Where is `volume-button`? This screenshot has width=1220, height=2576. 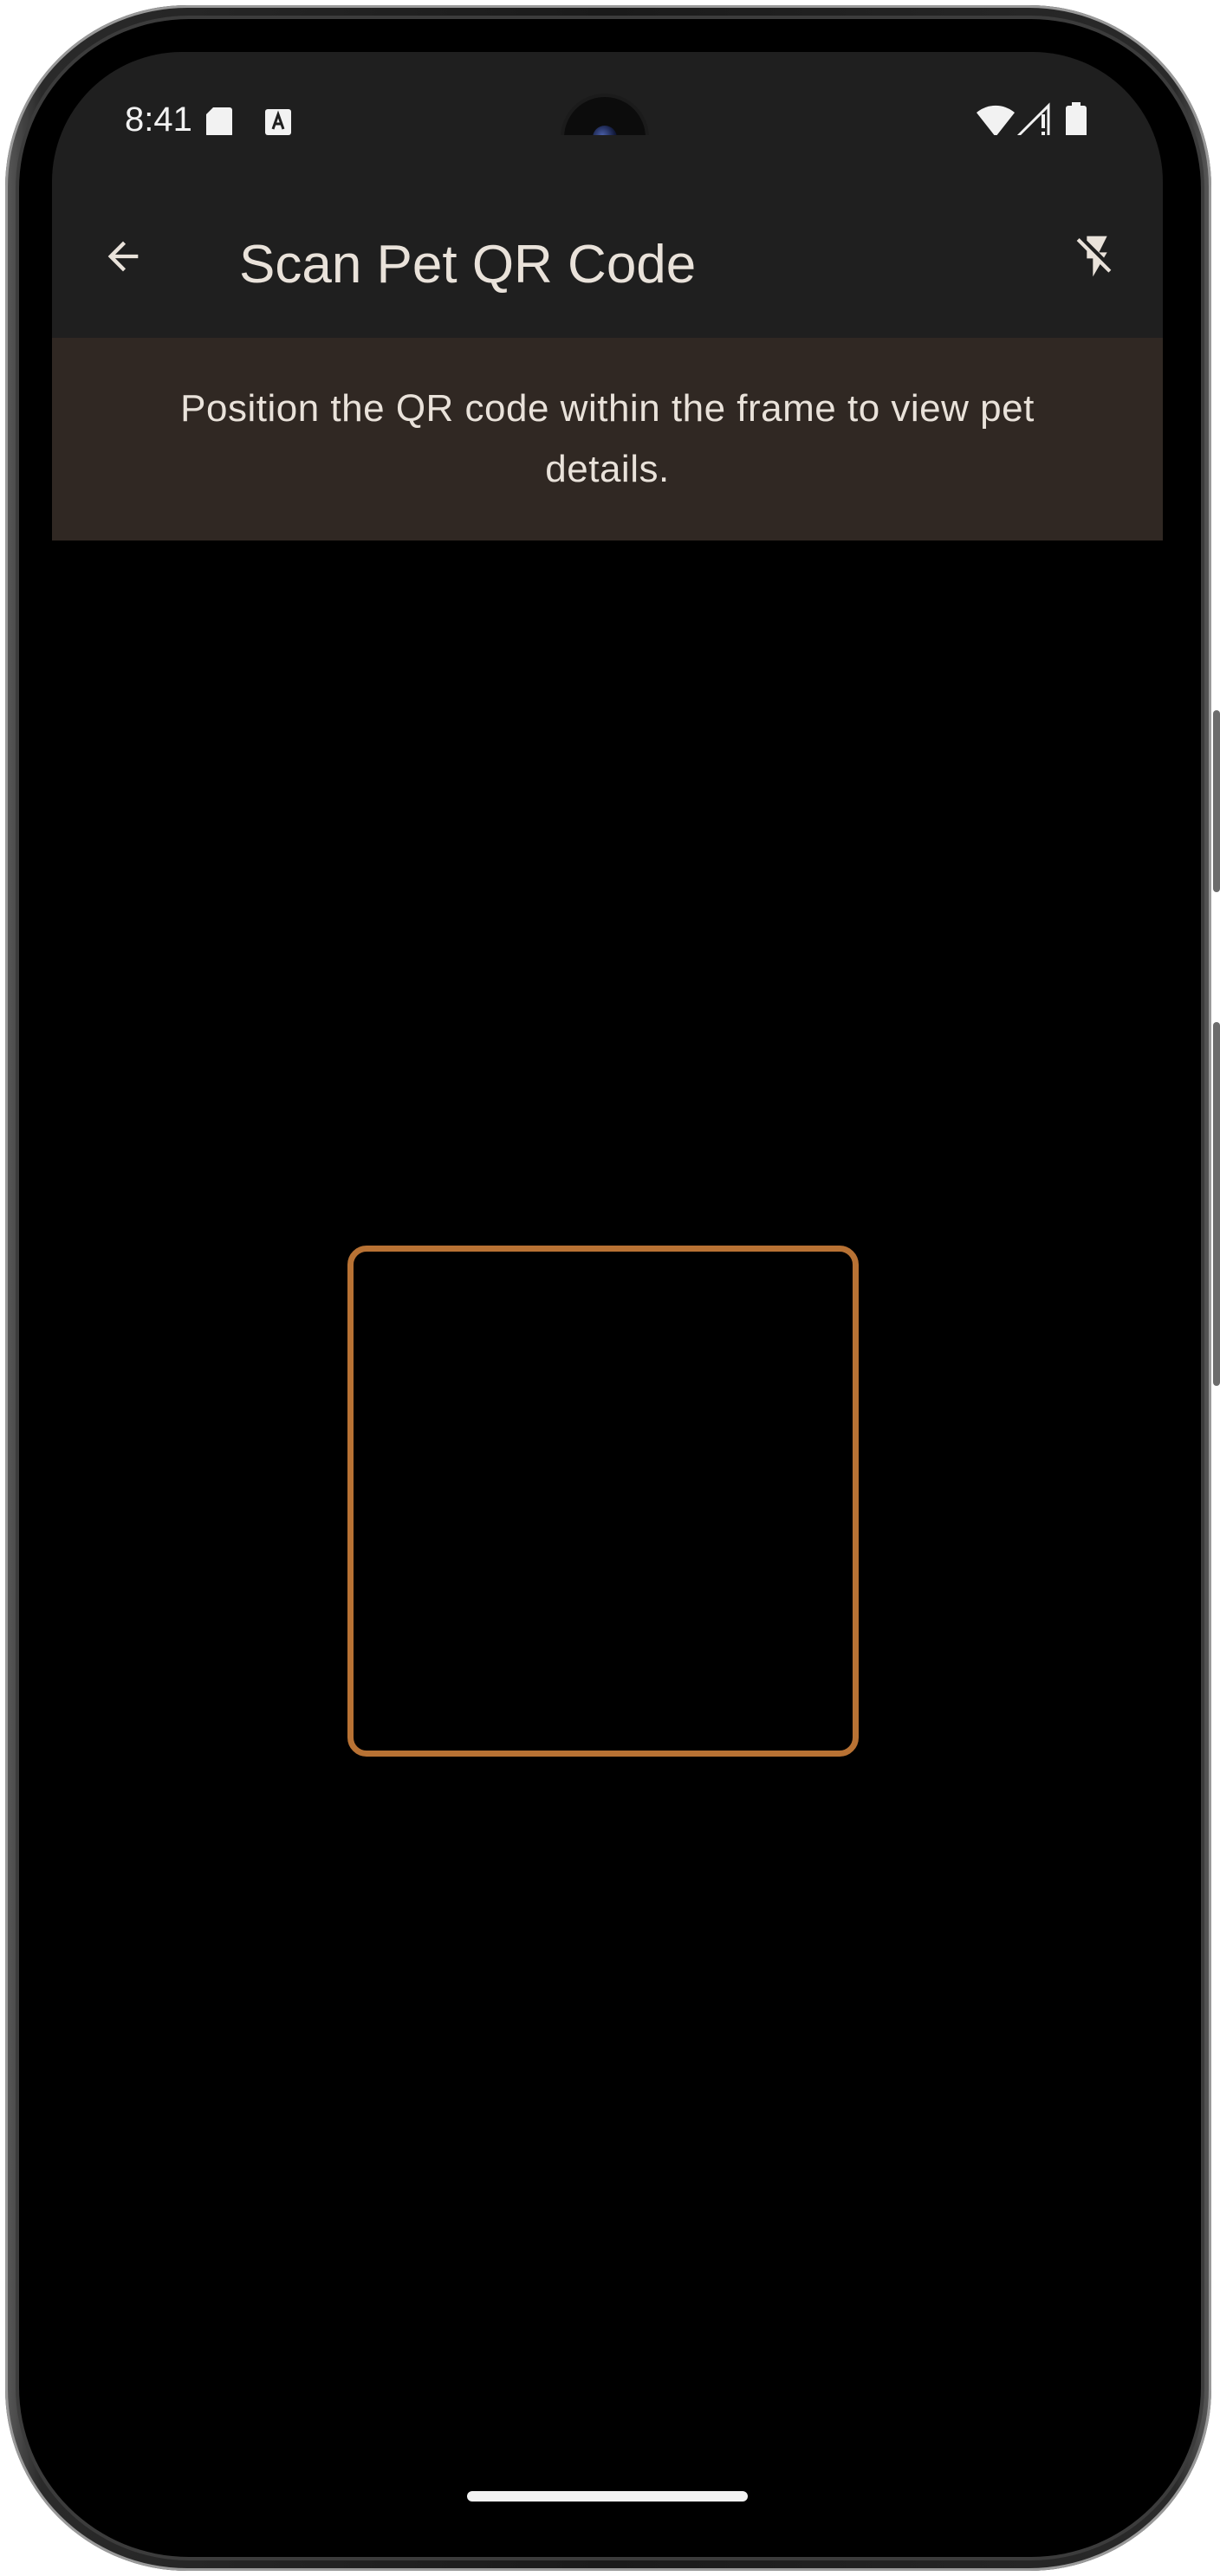 volume-button is located at coordinates (1217, 1204).